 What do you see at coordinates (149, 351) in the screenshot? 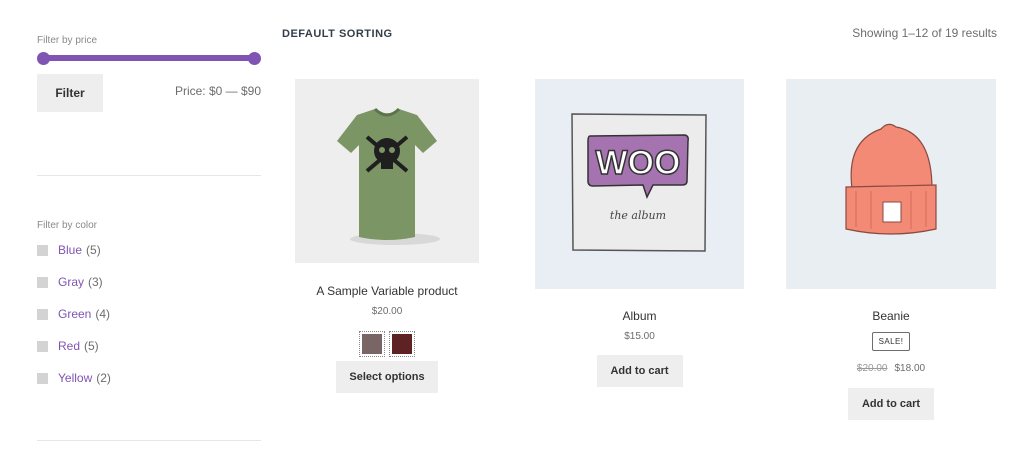
I see `color-filter-item-red: Red (5)` at bounding box center [149, 351].